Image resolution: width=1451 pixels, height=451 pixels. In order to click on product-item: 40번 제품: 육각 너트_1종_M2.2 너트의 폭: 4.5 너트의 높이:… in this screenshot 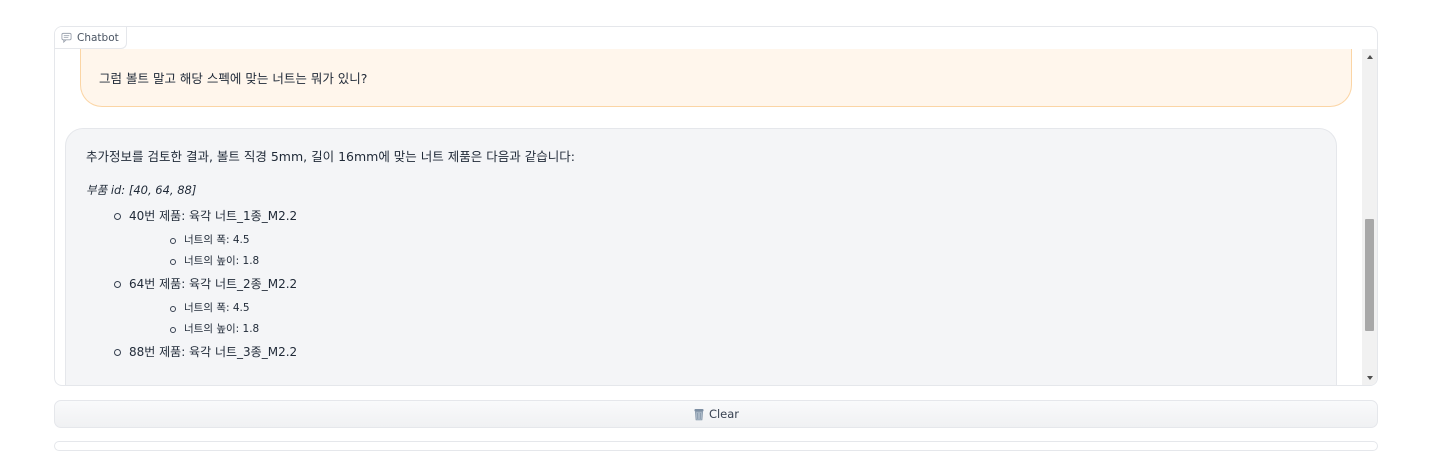, I will do `click(714, 238)`.